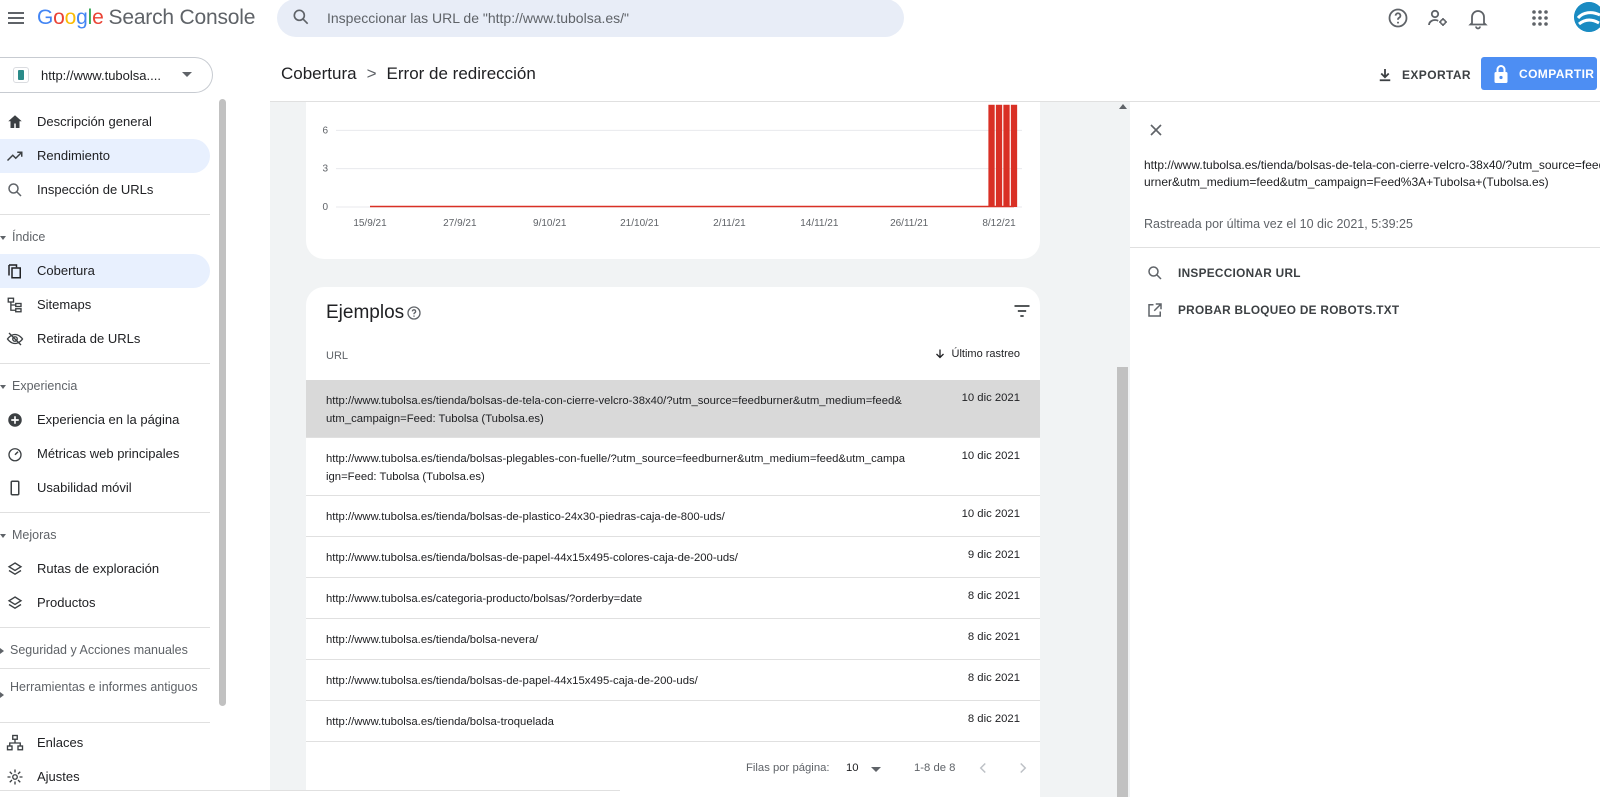  Describe the element at coordinates (1022, 311) in the screenshot. I see `filter-icon` at that location.